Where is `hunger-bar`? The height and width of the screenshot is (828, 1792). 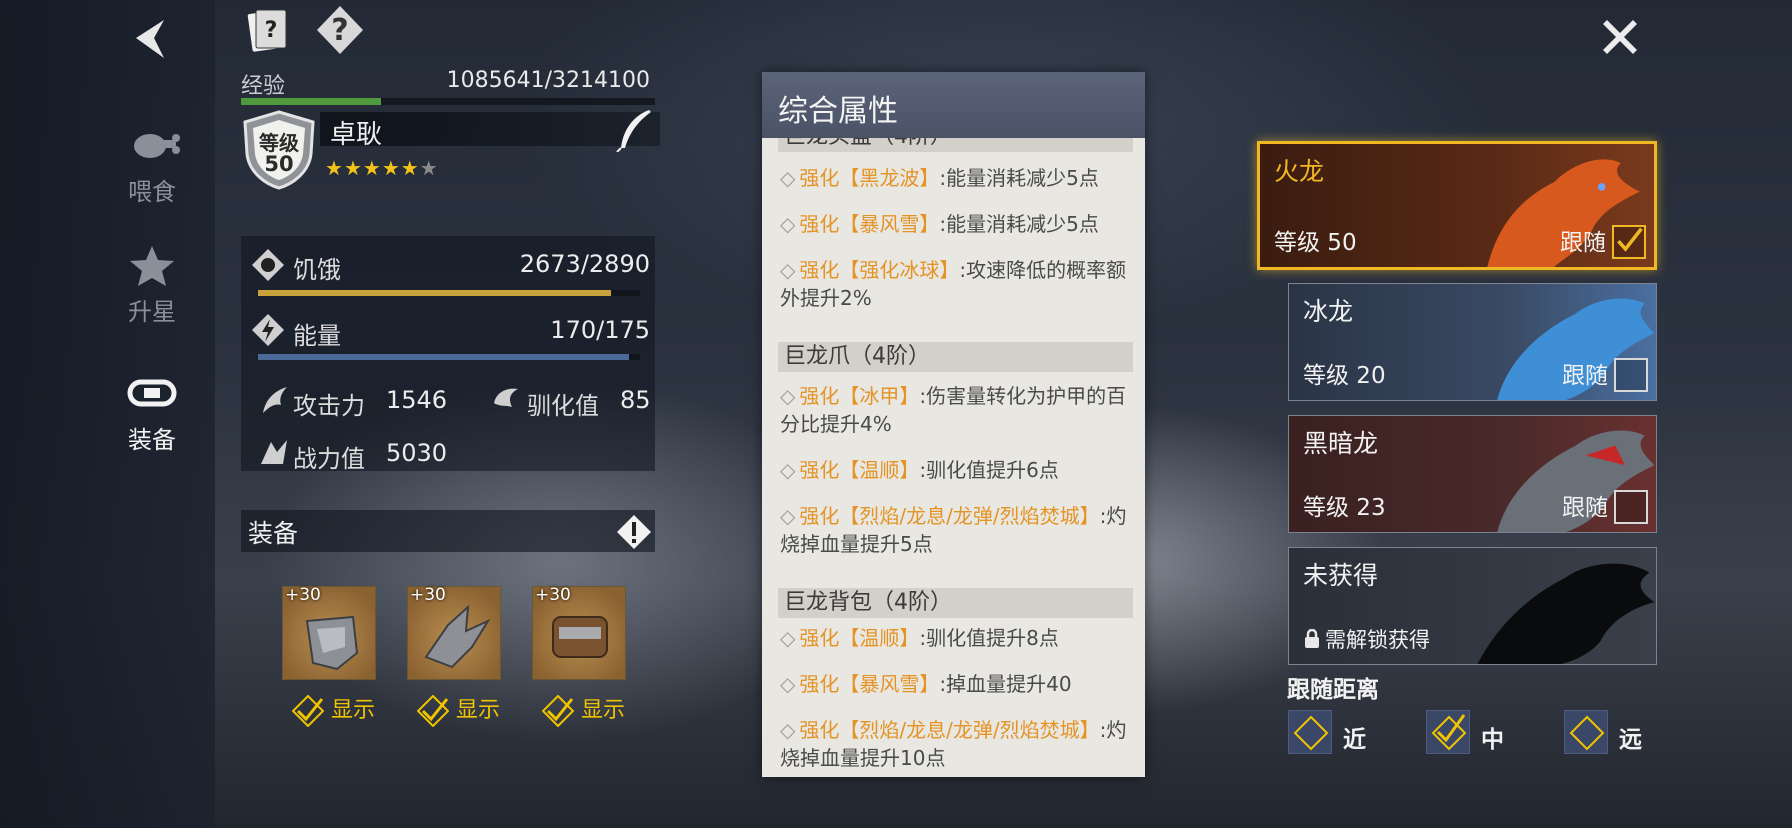
hunger-bar is located at coordinates (449, 293).